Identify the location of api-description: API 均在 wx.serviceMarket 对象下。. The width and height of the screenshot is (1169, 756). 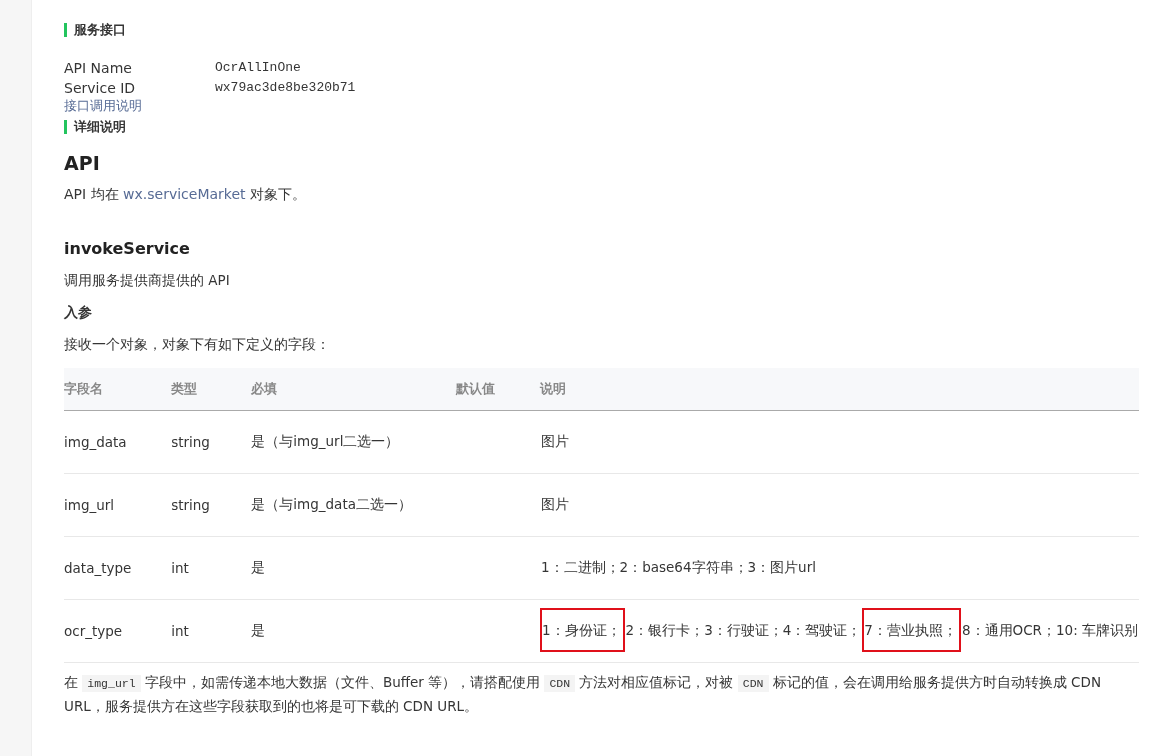
(185, 195).